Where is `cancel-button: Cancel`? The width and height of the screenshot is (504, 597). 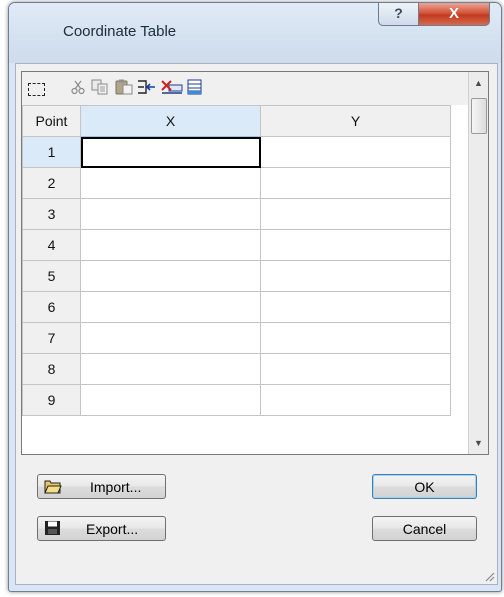
cancel-button: Cancel is located at coordinates (424, 528).